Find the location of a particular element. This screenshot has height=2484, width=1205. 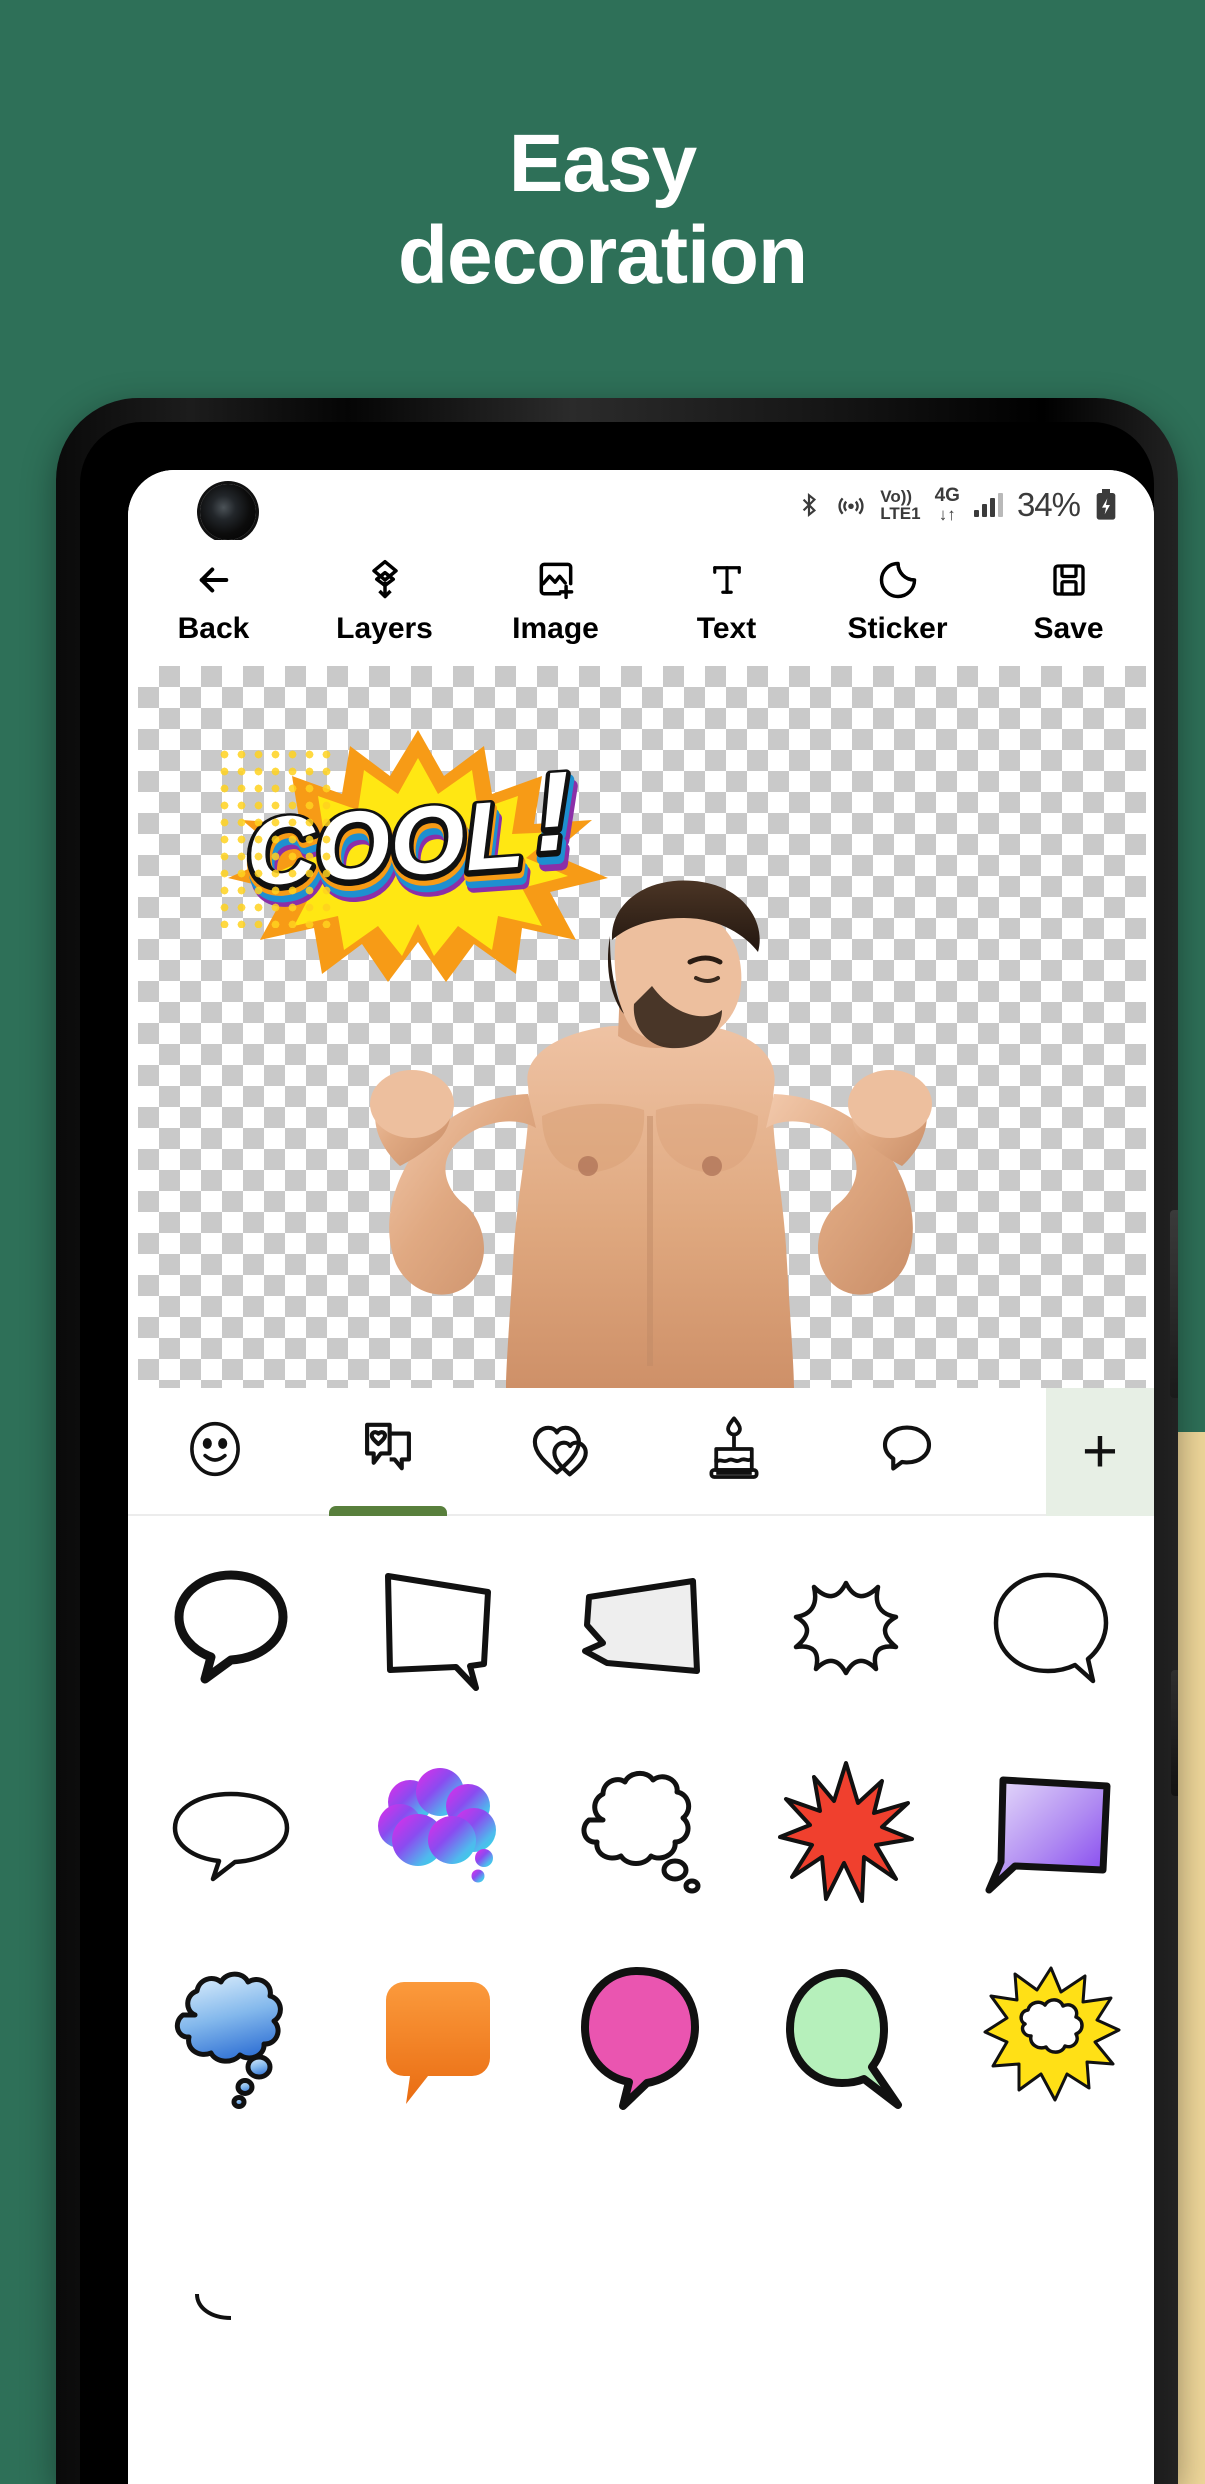

front-camera-icon is located at coordinates (228, 512).